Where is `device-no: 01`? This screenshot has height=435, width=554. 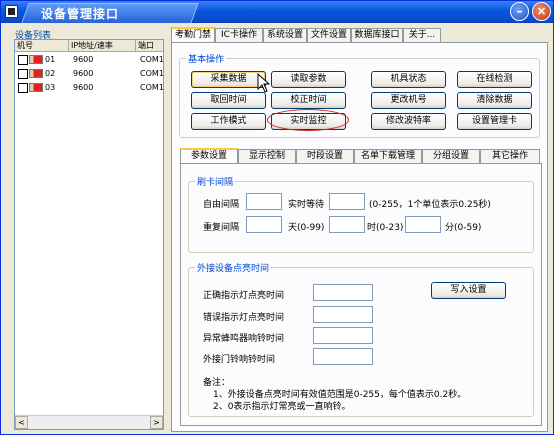
device-no: 01 is located at coordinates (50, 59).